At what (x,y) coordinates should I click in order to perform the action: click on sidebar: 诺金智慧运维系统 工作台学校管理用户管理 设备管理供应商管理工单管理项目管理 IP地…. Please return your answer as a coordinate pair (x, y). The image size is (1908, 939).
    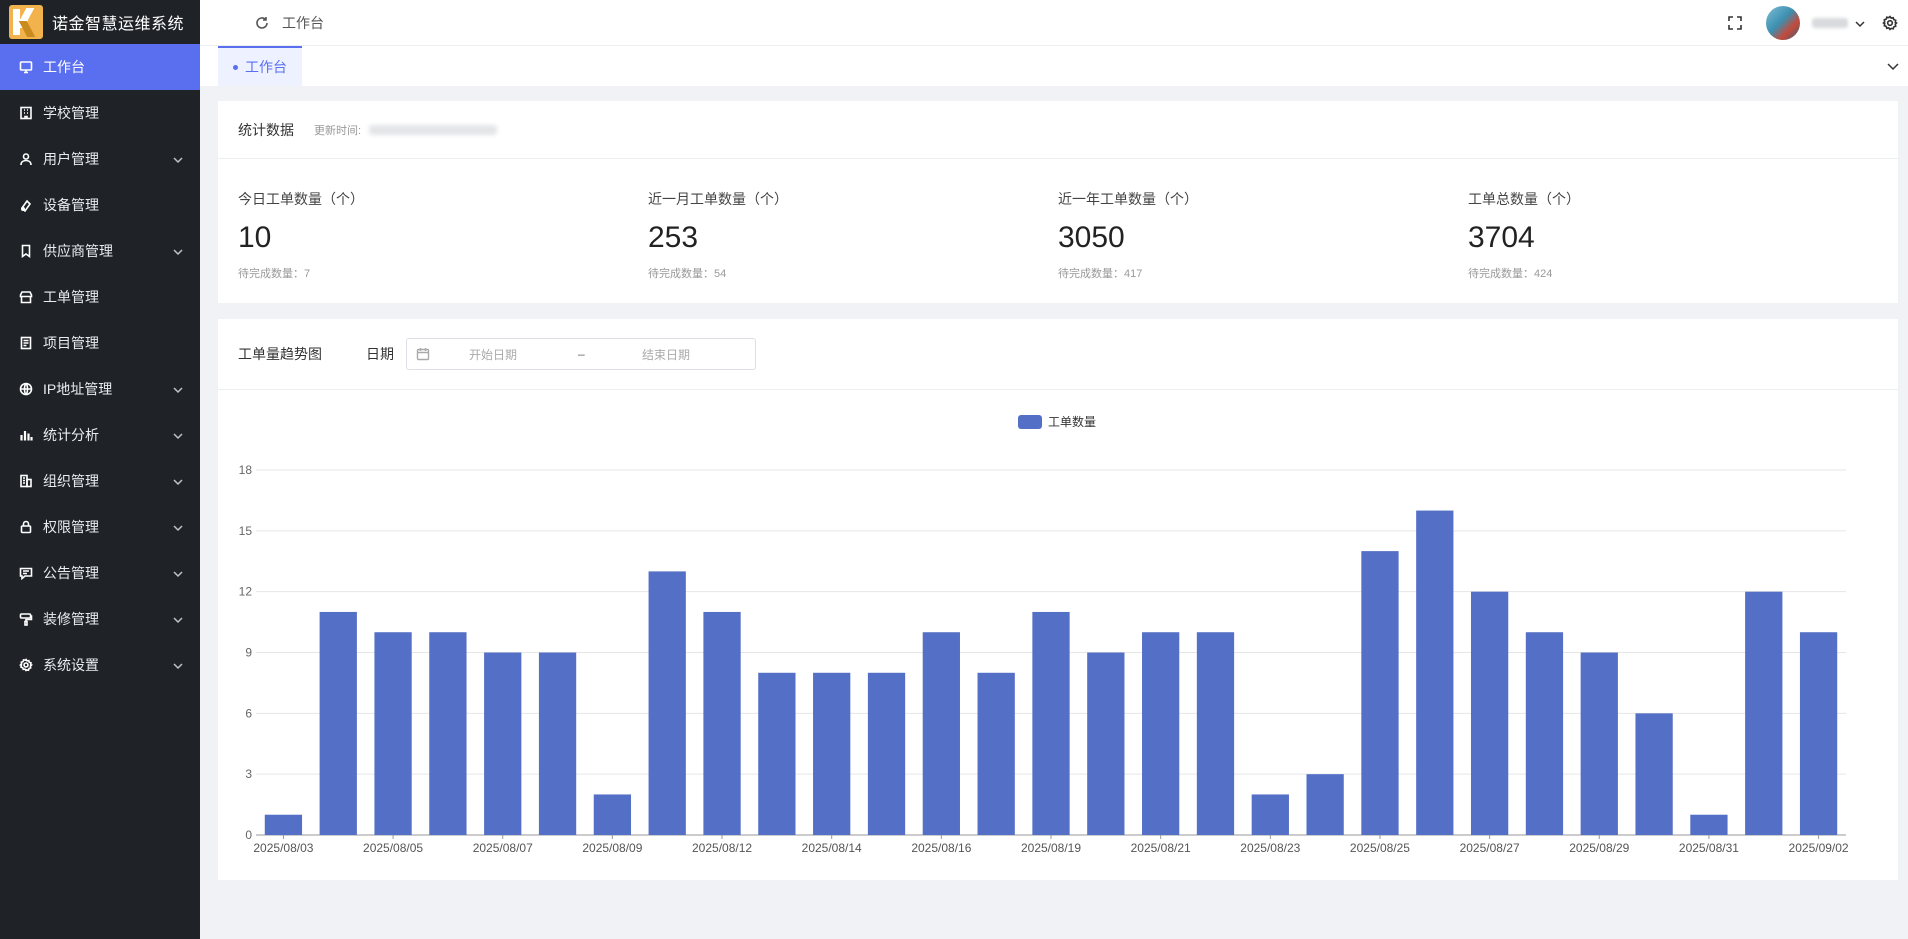
    Looking at the image, I should click on (100, 469).